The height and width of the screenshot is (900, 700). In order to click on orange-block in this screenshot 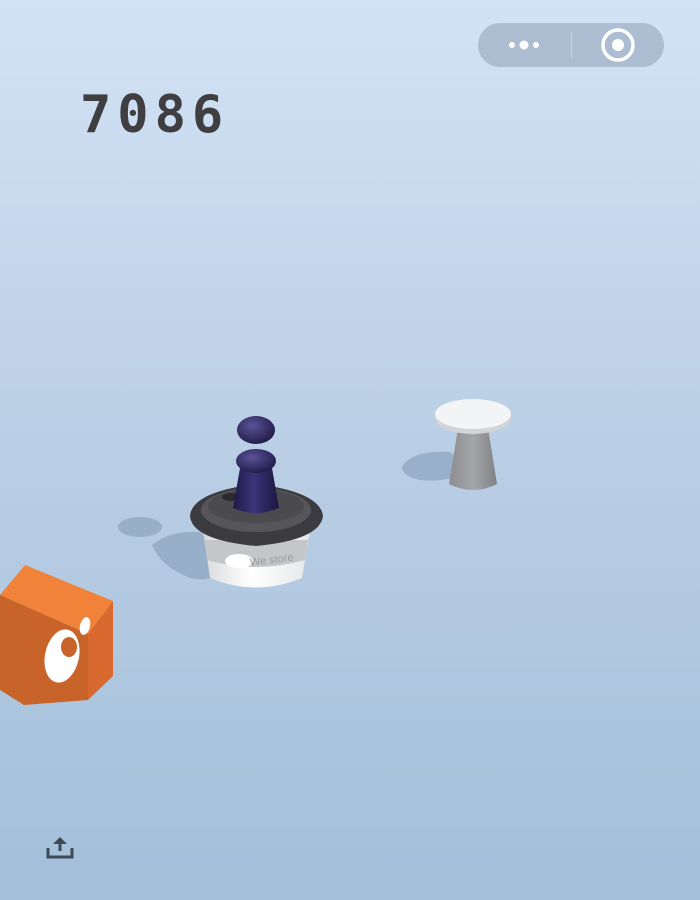, I will do `click(56, 635)`.